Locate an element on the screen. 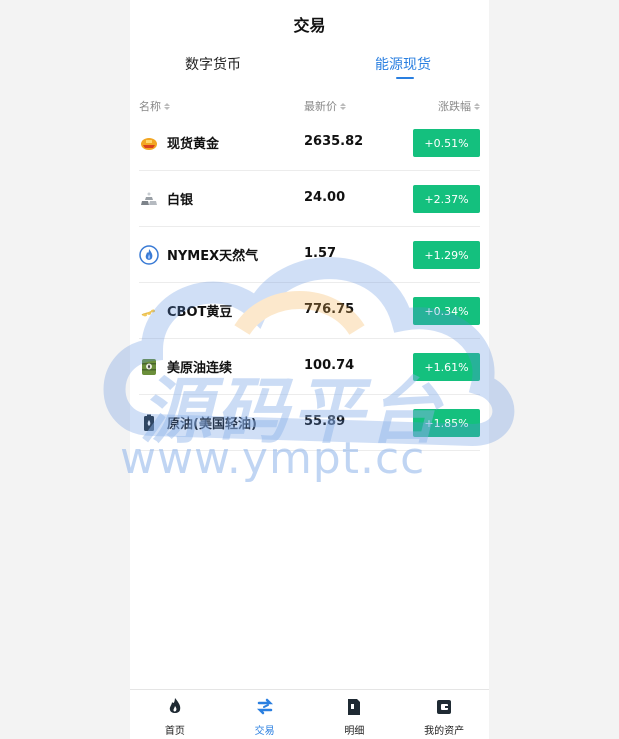 Image resolution: width=619 pixels, height=739 pixels. bottom-tab-bar: 首页 交易 明细 我的资产 is located at coordinates (309, 714).